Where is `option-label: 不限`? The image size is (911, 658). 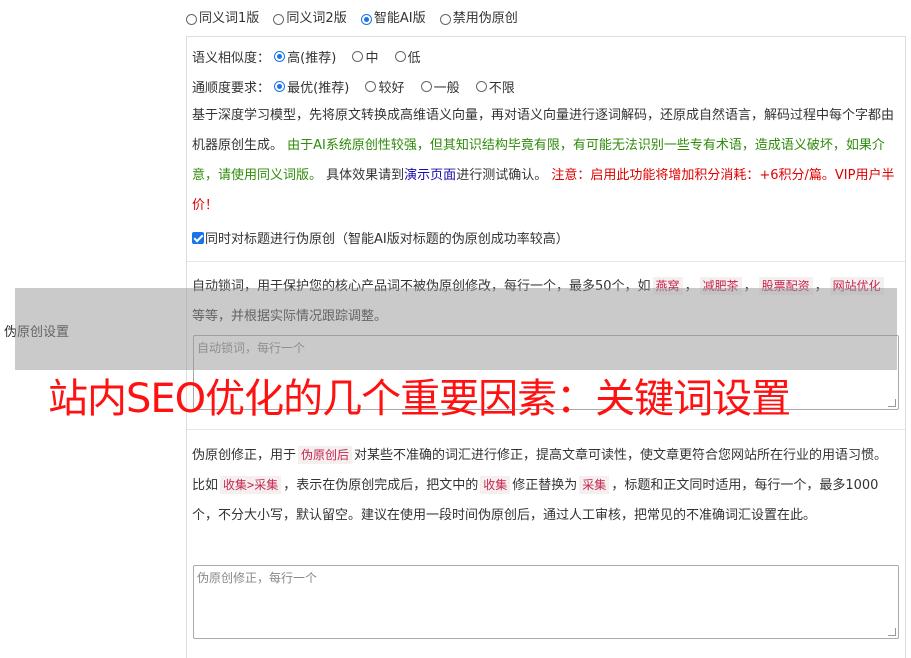 option-label: 不限 is located at coordinates (501, 88).